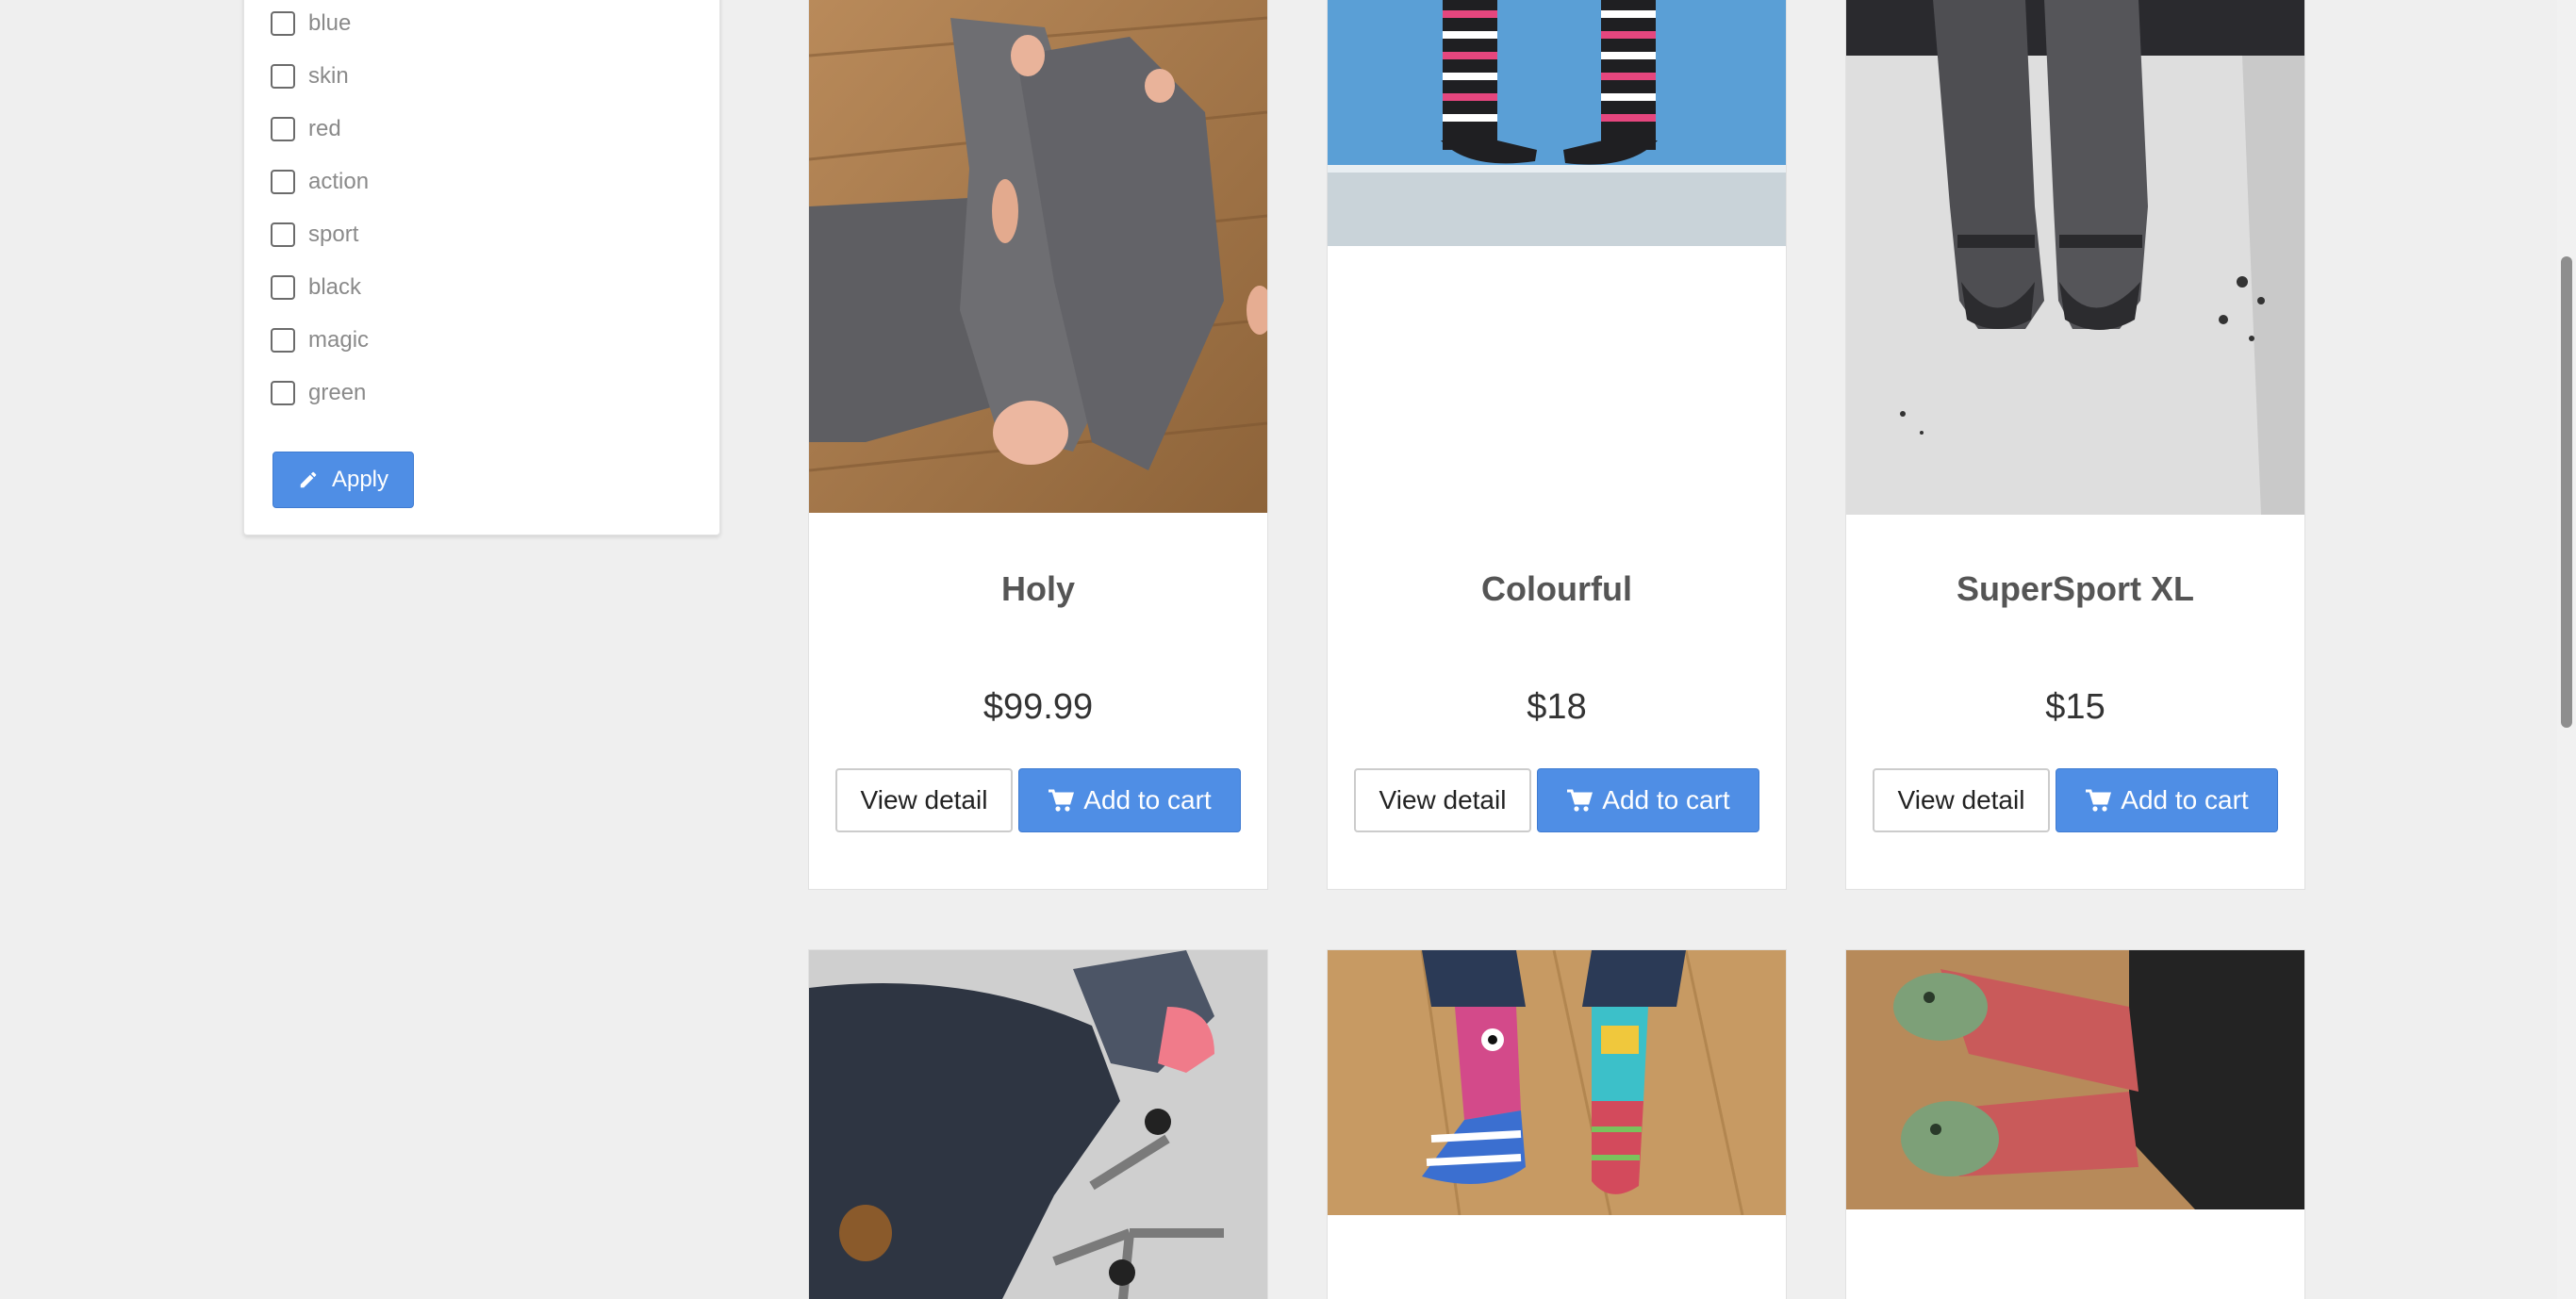 The height and width of the screenshot is (1299, 2576). Describe the element at coordinates (2075, 257) in the screenshot. I see `grey-sport-socks-photo` at that location.